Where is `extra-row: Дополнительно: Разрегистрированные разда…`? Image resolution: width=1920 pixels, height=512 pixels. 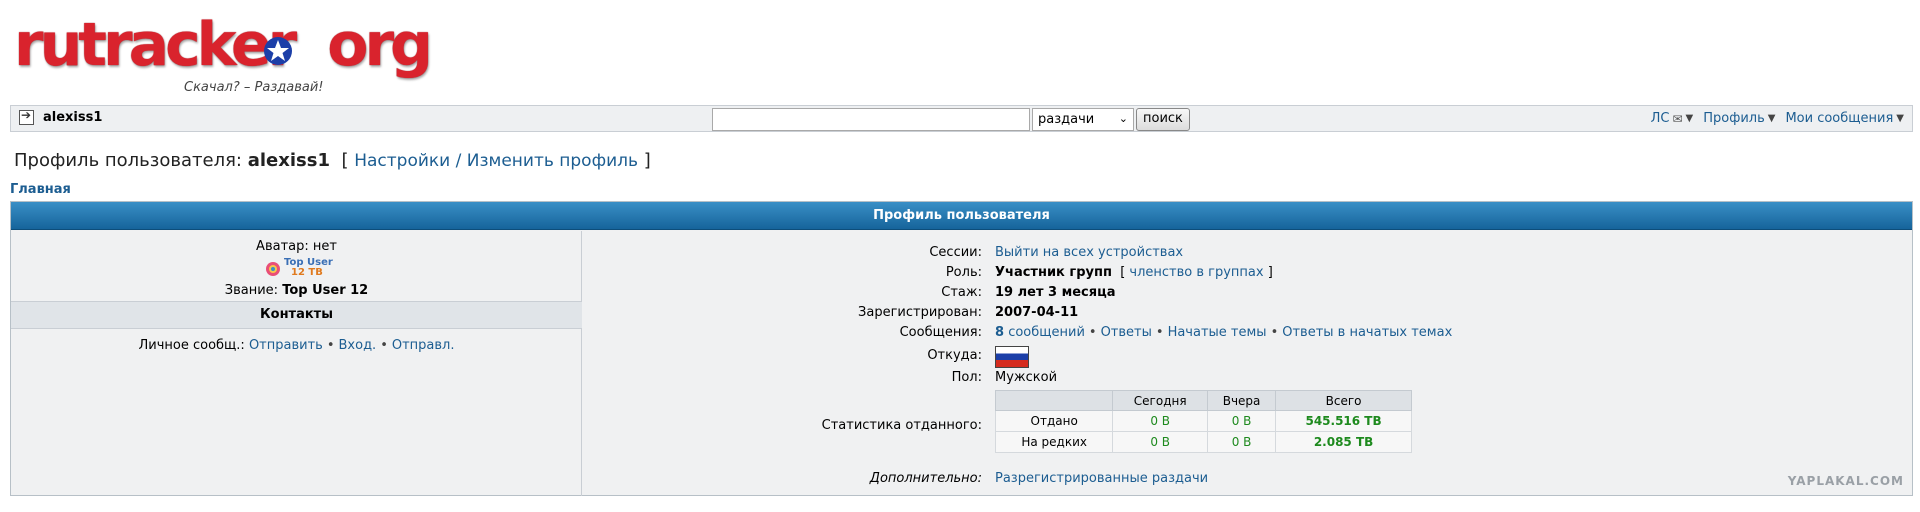
extra-row: Дополнительно: Разрегистрированные разда… is located at coordinates (1247, 479).